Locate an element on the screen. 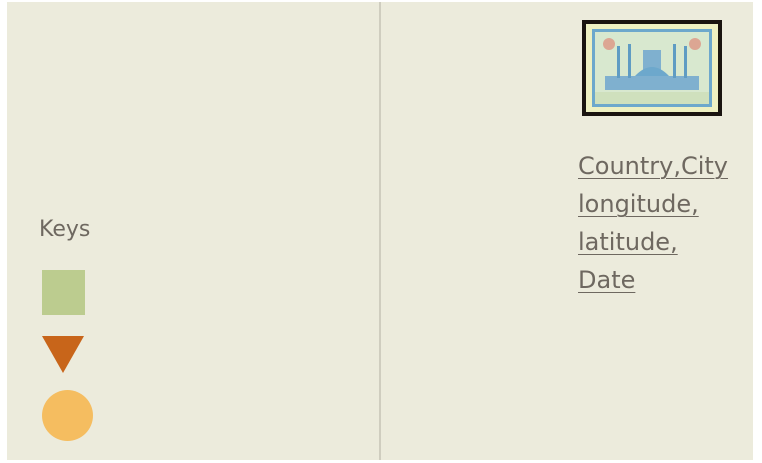 The height and width of the screenshot is (463, 762). legend-triangle-icon is located at coordinates (63, 354).